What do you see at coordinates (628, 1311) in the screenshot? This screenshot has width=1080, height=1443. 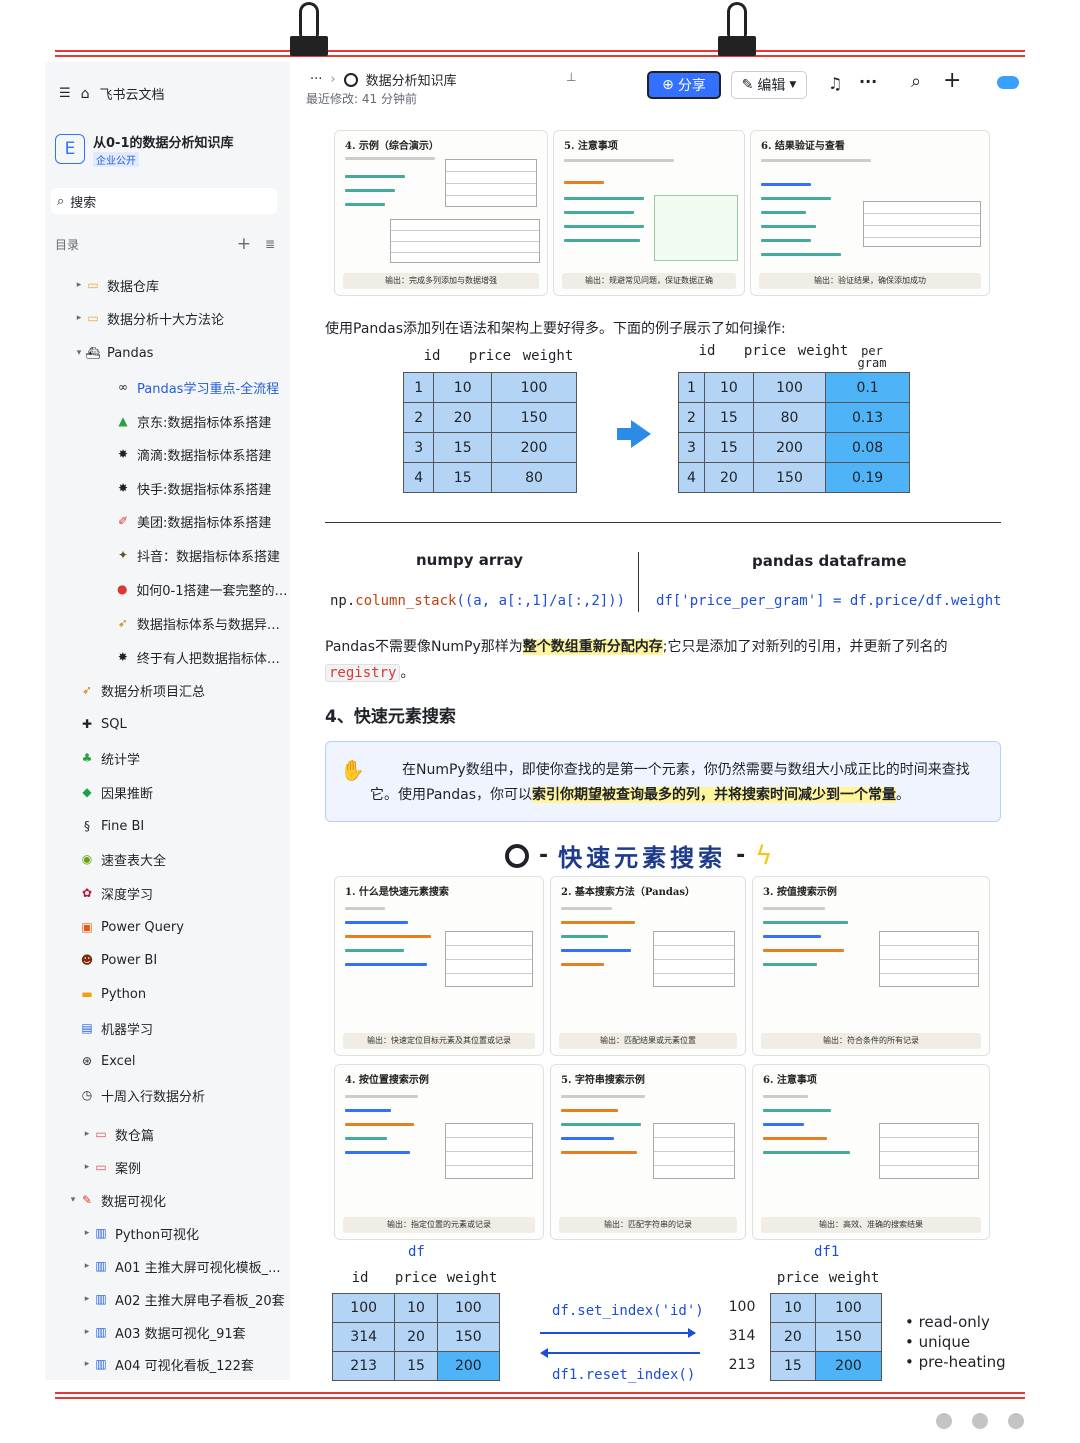 I see `set-index-code: df.set_index('id')` at bounding box center [628, 1311].